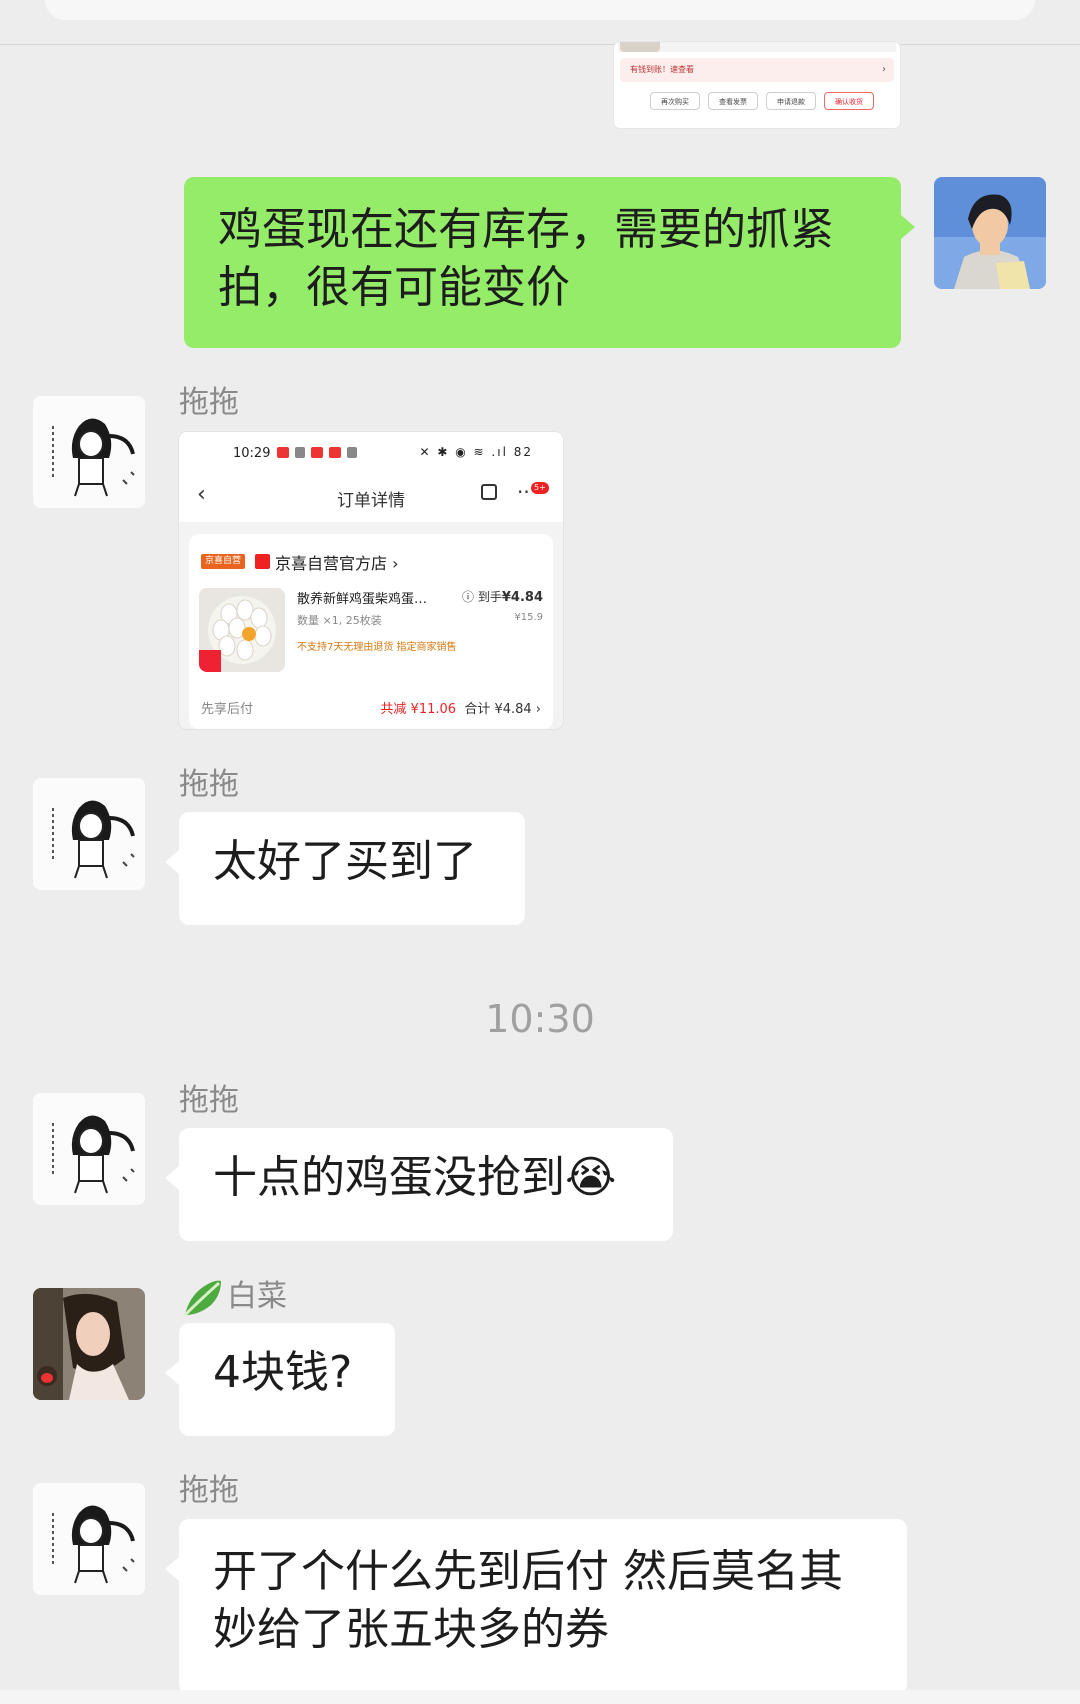 This screenshot has height=1704, width=1080. I want to click on status-app-icons, so click(317, 452).